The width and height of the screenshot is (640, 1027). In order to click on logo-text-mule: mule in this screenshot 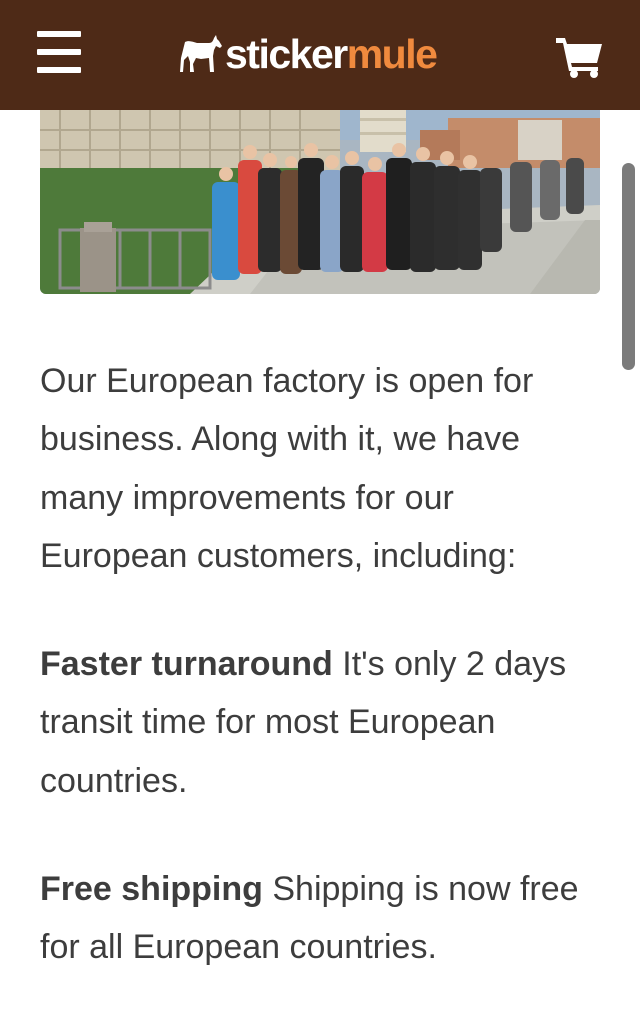, I will do `click(392, 54)`.